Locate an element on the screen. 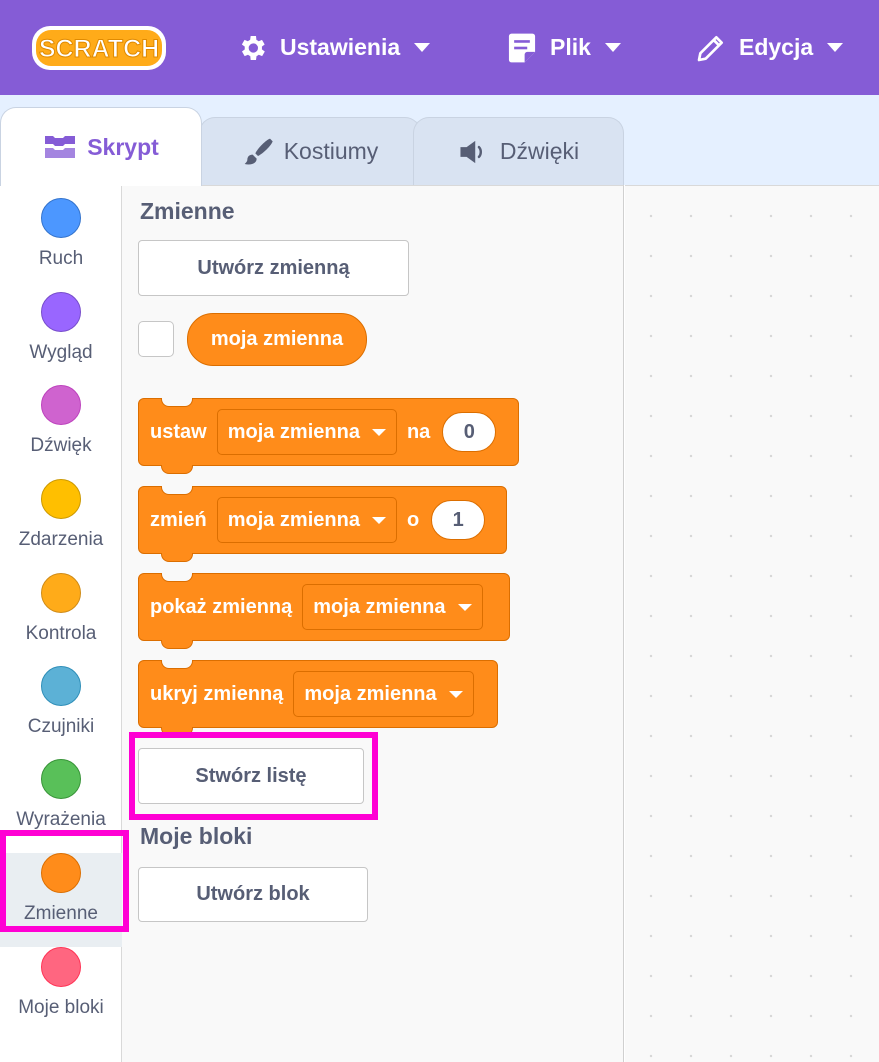 The image size is (879, 1062). category-events: Zdarzenia is located at coordinates (61, 526).